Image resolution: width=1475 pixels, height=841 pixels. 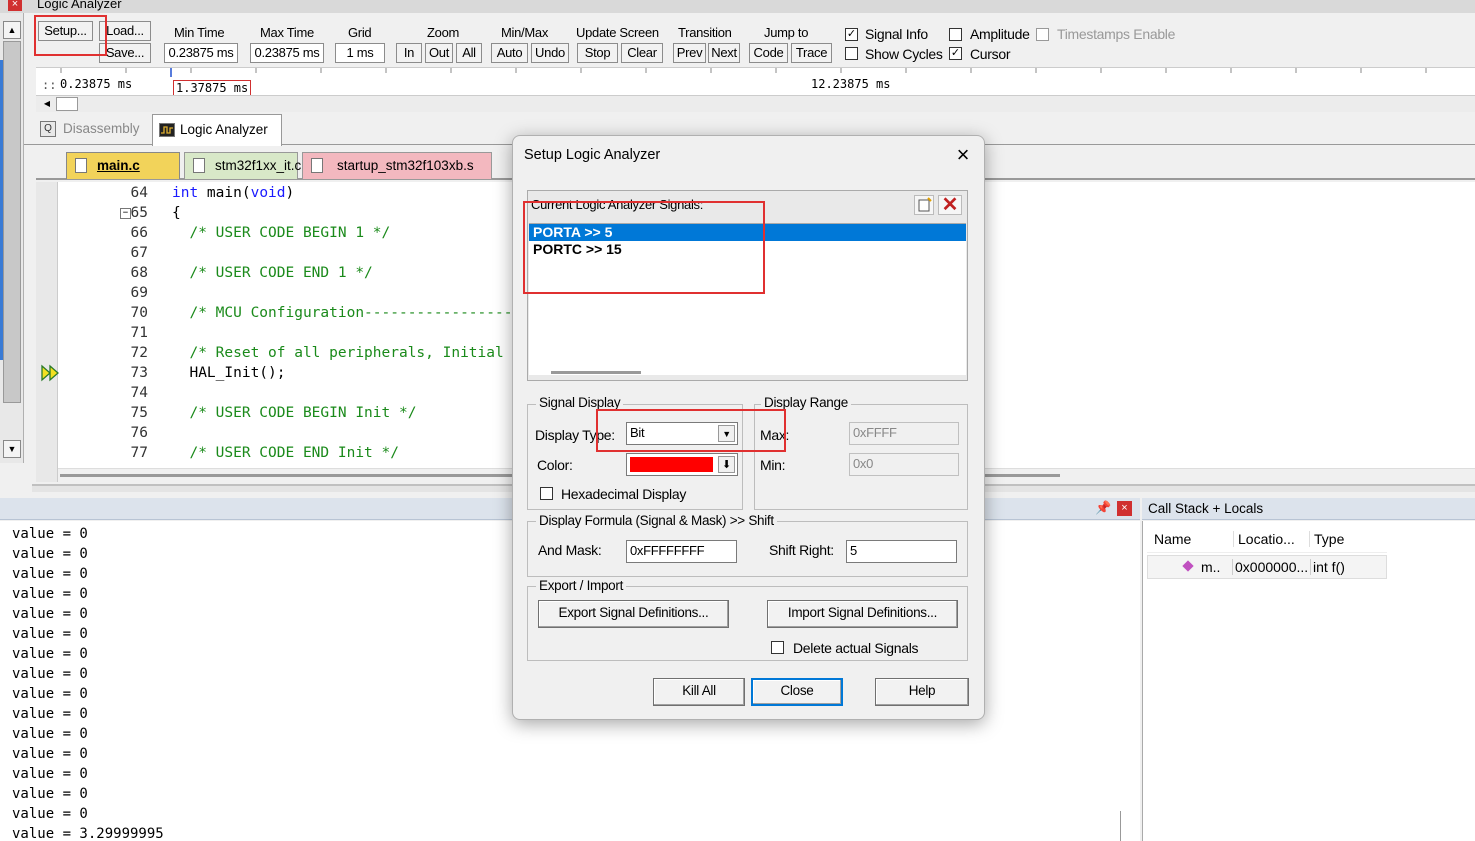 What do you see at coordinates (49, 85) in the screenshot?
I see `timeline-prefix: ::` at bounding box center [49, 85].